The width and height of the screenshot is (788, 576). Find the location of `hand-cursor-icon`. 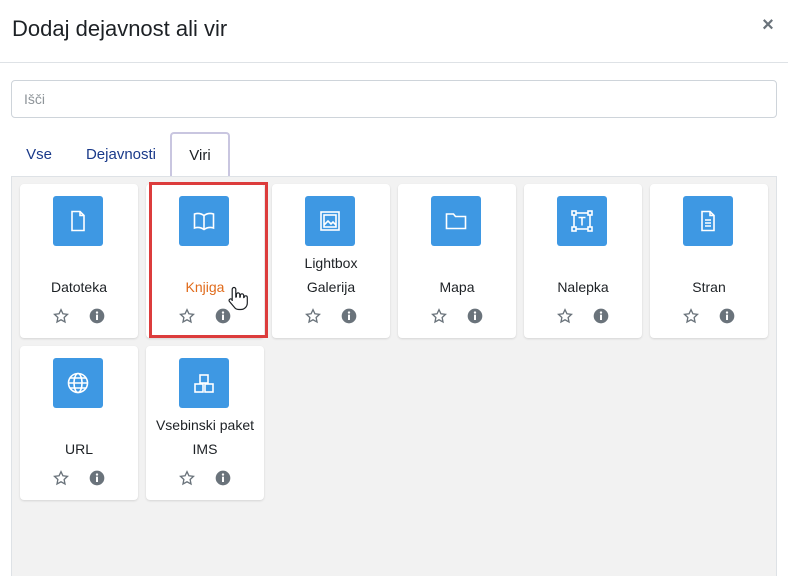

hand-cursor-icon is located at coordinates (238, 298).